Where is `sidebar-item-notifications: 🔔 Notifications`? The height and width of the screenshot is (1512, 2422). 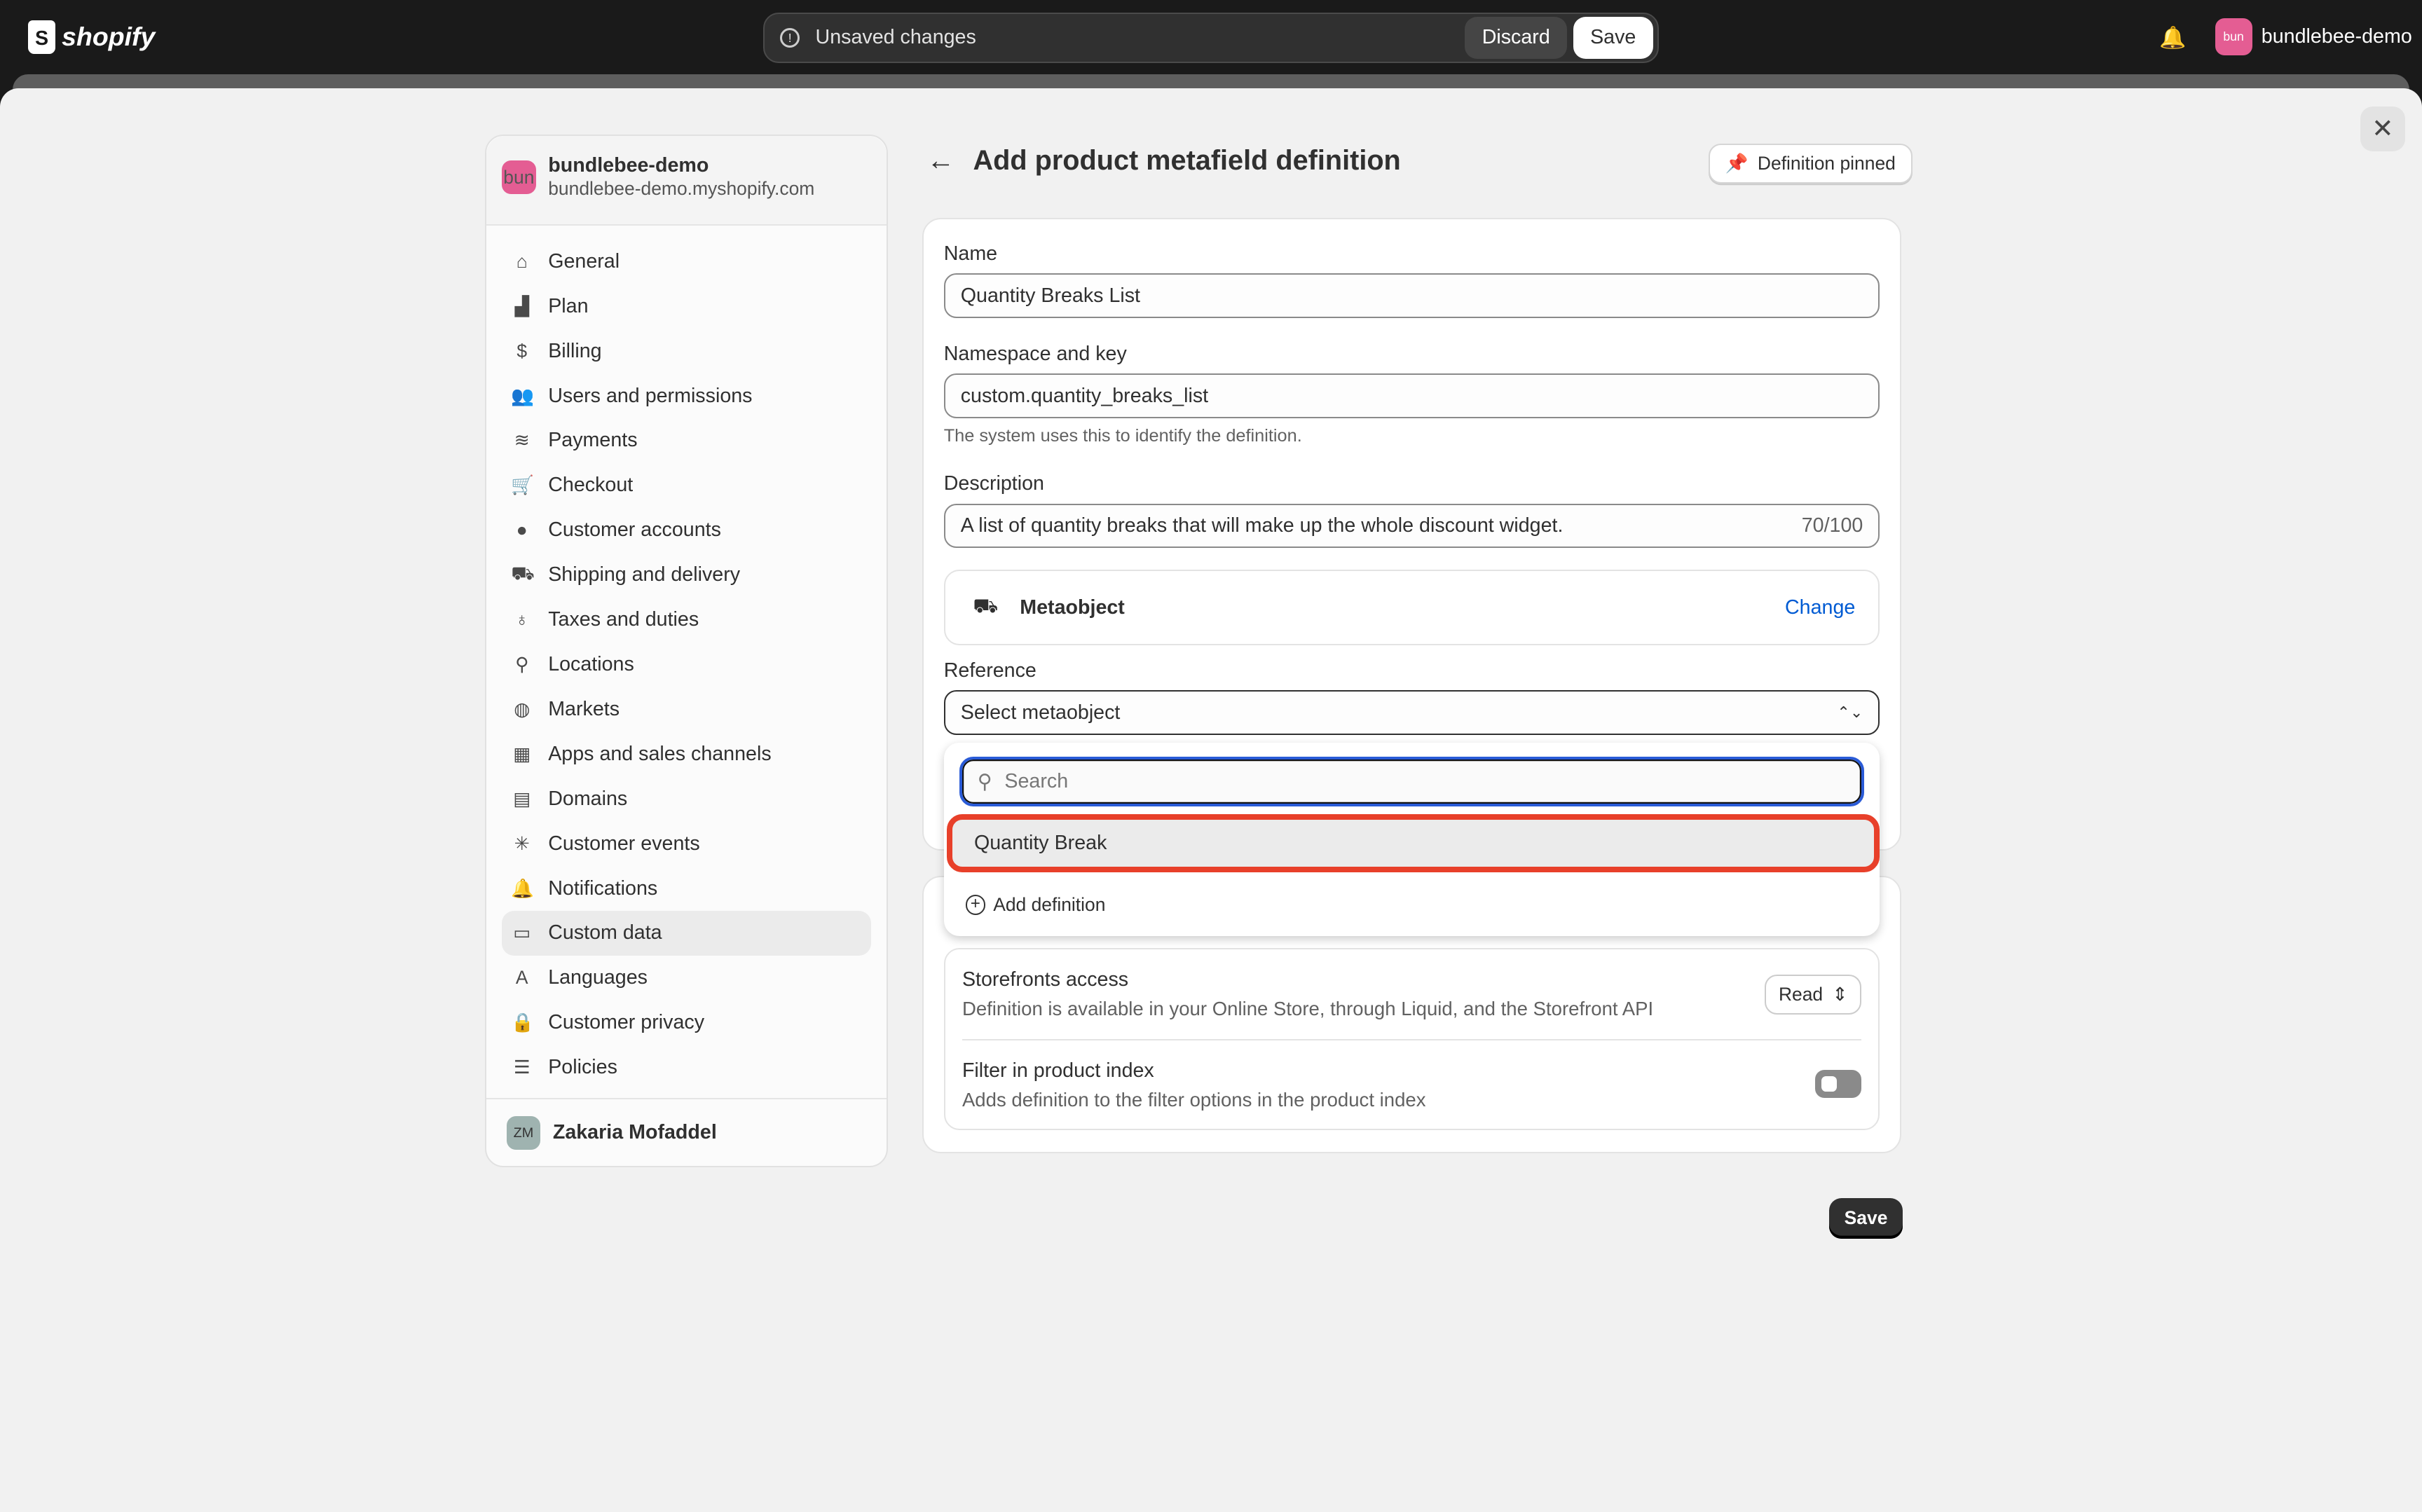 sidebar-item-notifications: 🔔 Notifications is located at coordinates (686, 888).